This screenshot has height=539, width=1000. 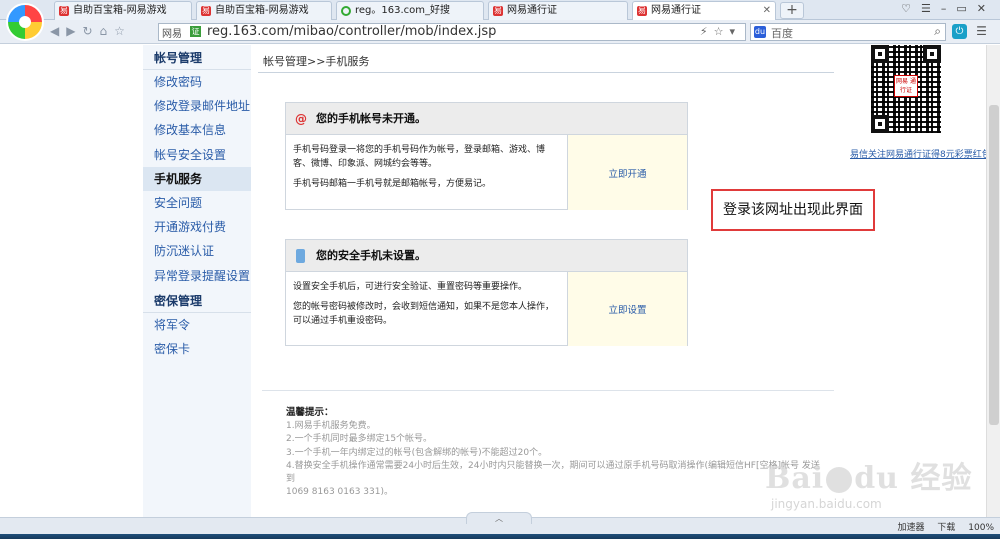 I want to click on security-label: 网易, so click(x=172, y=34).